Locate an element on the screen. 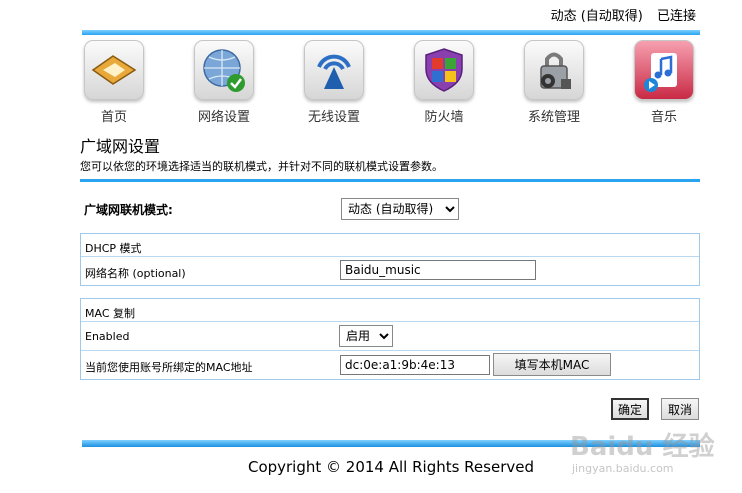 The image size is (742, 493). header-rule is located at coordinates (391, 32).